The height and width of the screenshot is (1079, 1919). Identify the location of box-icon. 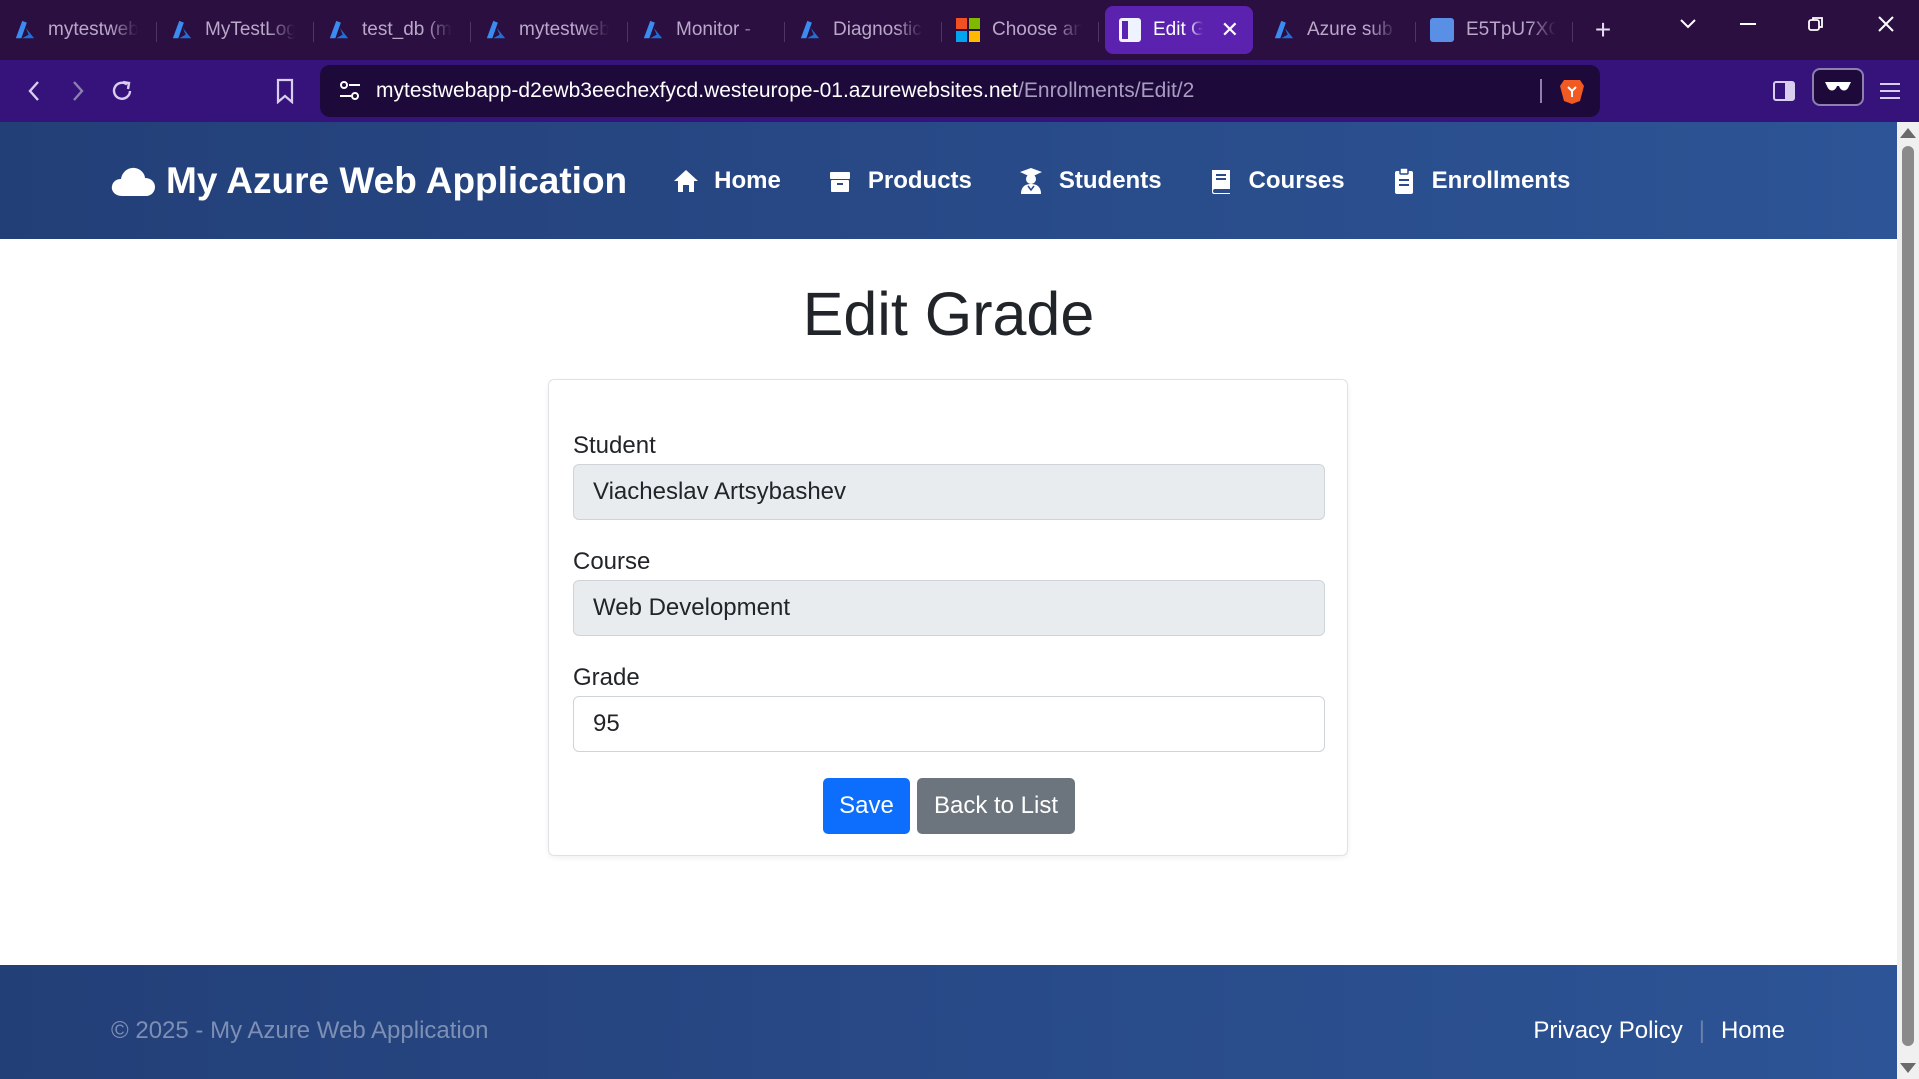
(839, 181).